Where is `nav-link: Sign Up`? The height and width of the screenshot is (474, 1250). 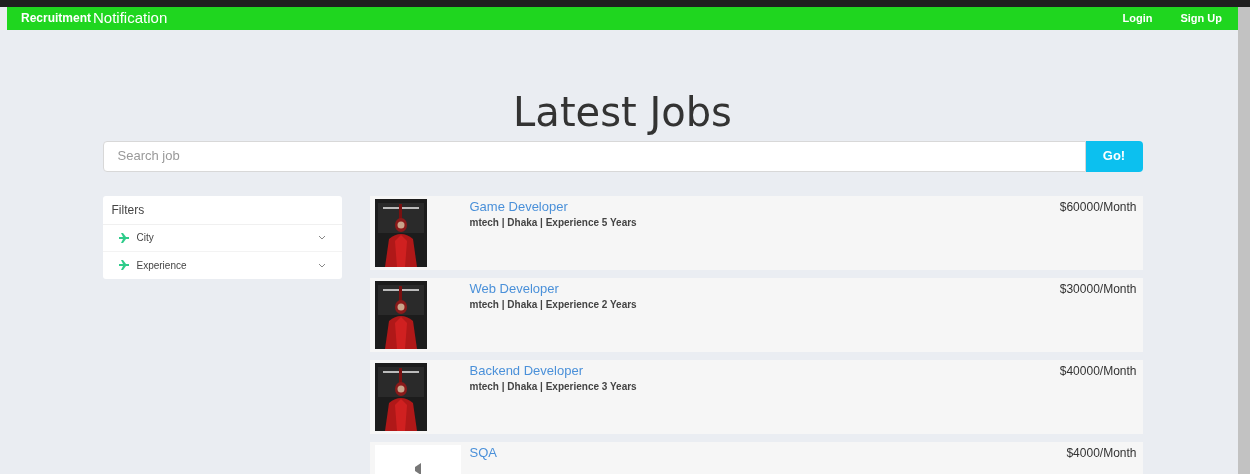
nav-link: Sign Up is located at coordinates (1201, 18).